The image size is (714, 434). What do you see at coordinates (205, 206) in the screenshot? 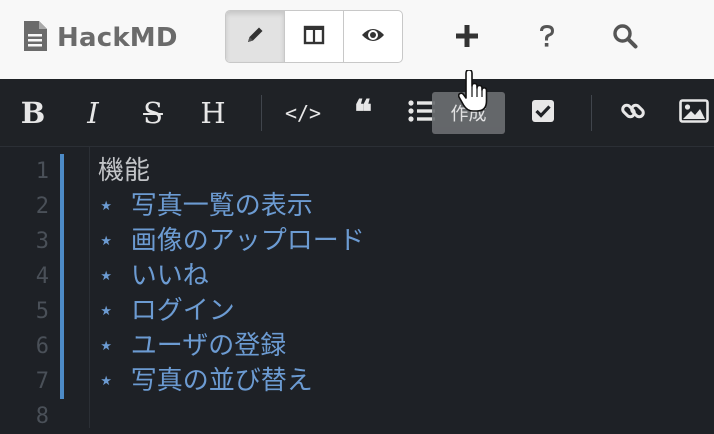
I see `line-text: ⋆ 写真一覧の表示` at bounding box center [205, 206].